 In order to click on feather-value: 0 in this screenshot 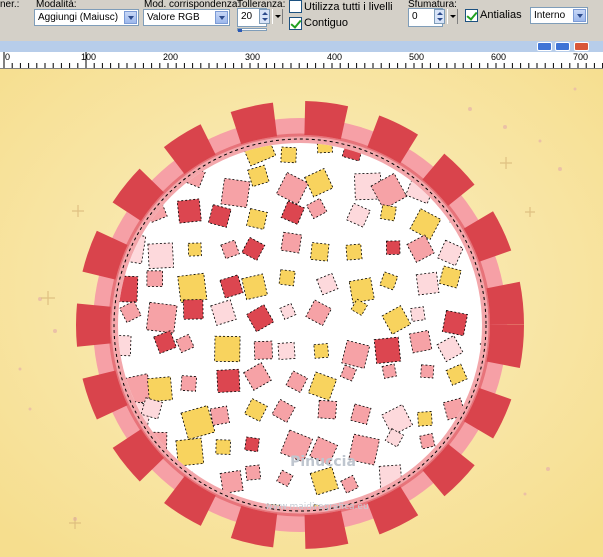, I will do `click(415, 16)`.